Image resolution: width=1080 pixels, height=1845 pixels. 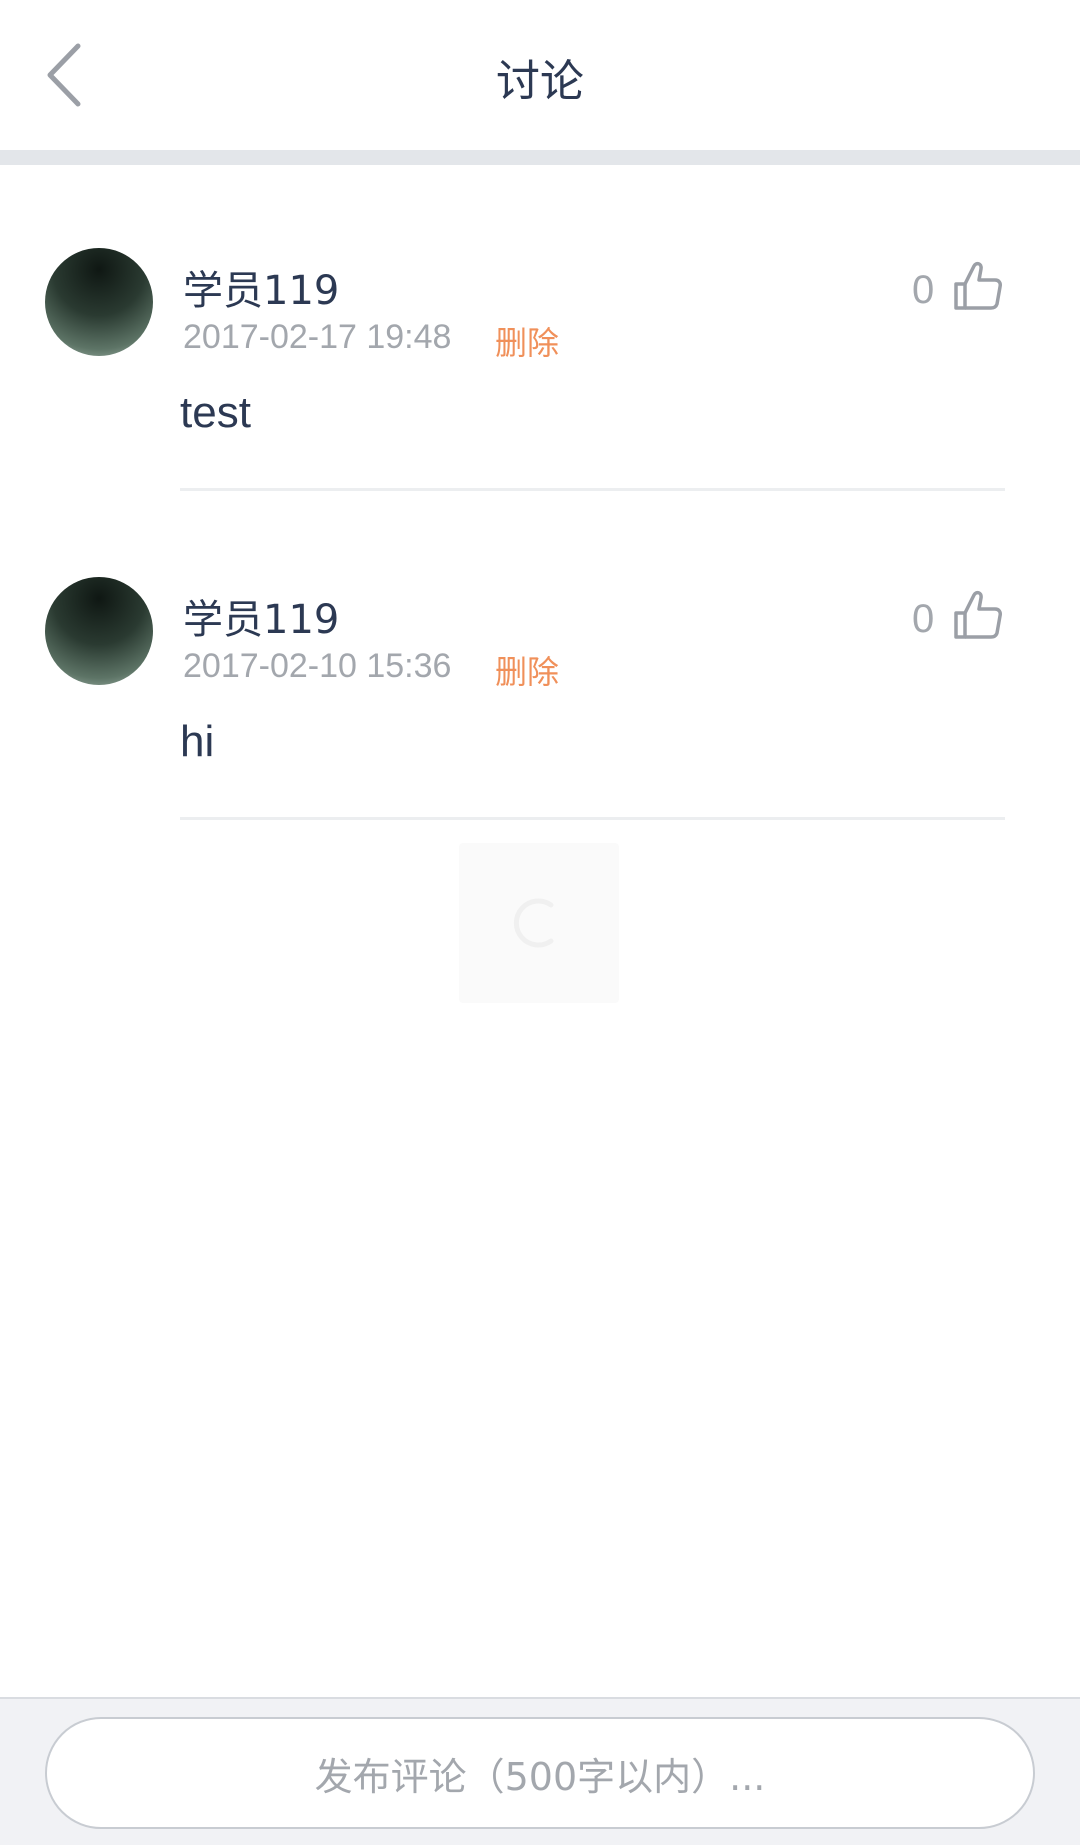 I want to click on comment-text: test, so click(x=215, y=412).